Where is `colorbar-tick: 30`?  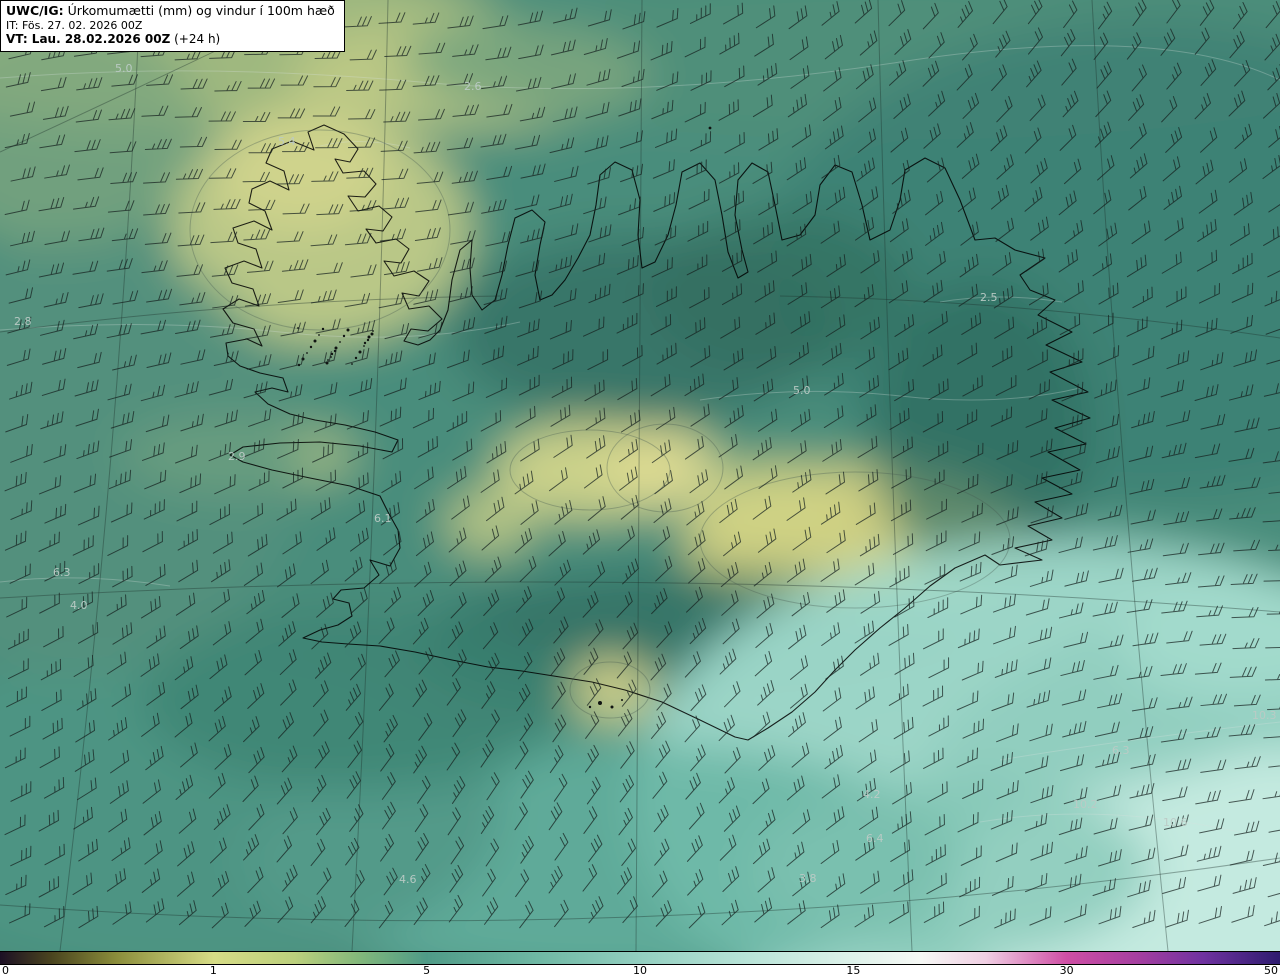 colorbar-tick: 30 is located at coordinates (1066, 970).